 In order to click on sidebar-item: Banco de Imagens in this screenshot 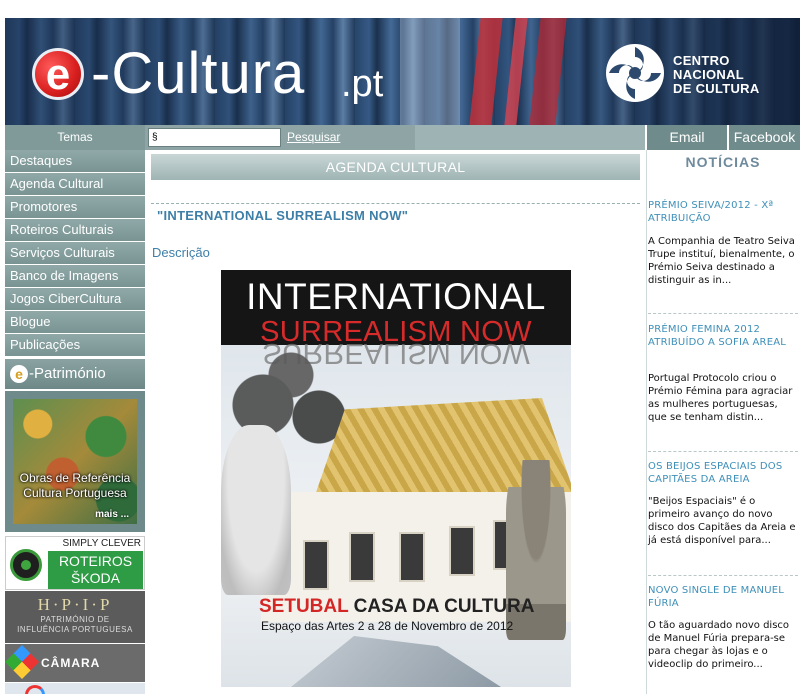, I will do `click(75, 276)`.